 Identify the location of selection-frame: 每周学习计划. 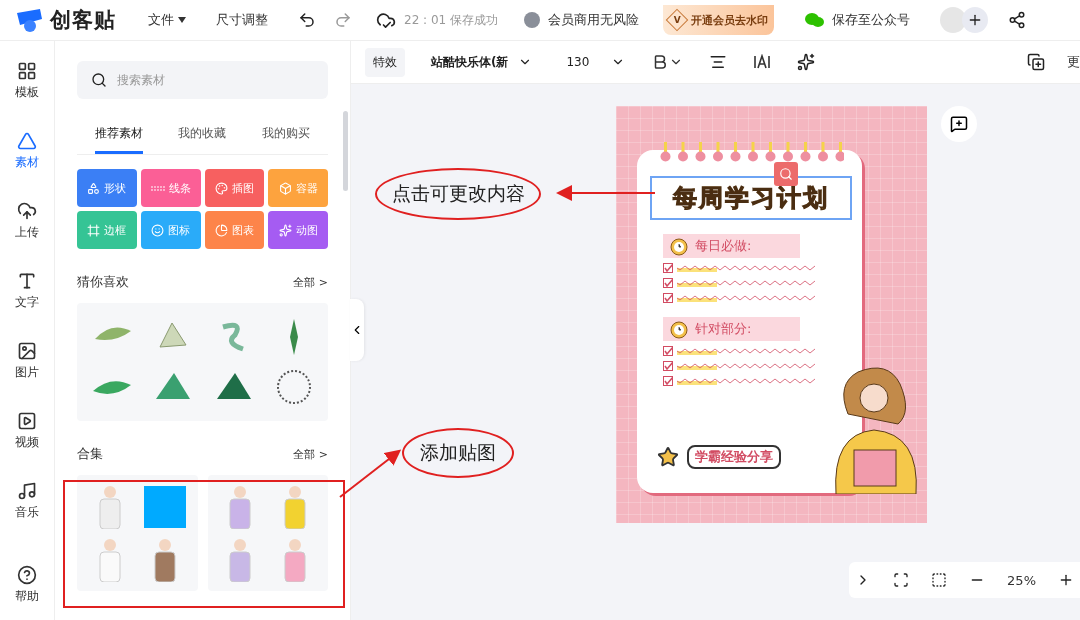
(751, 198).